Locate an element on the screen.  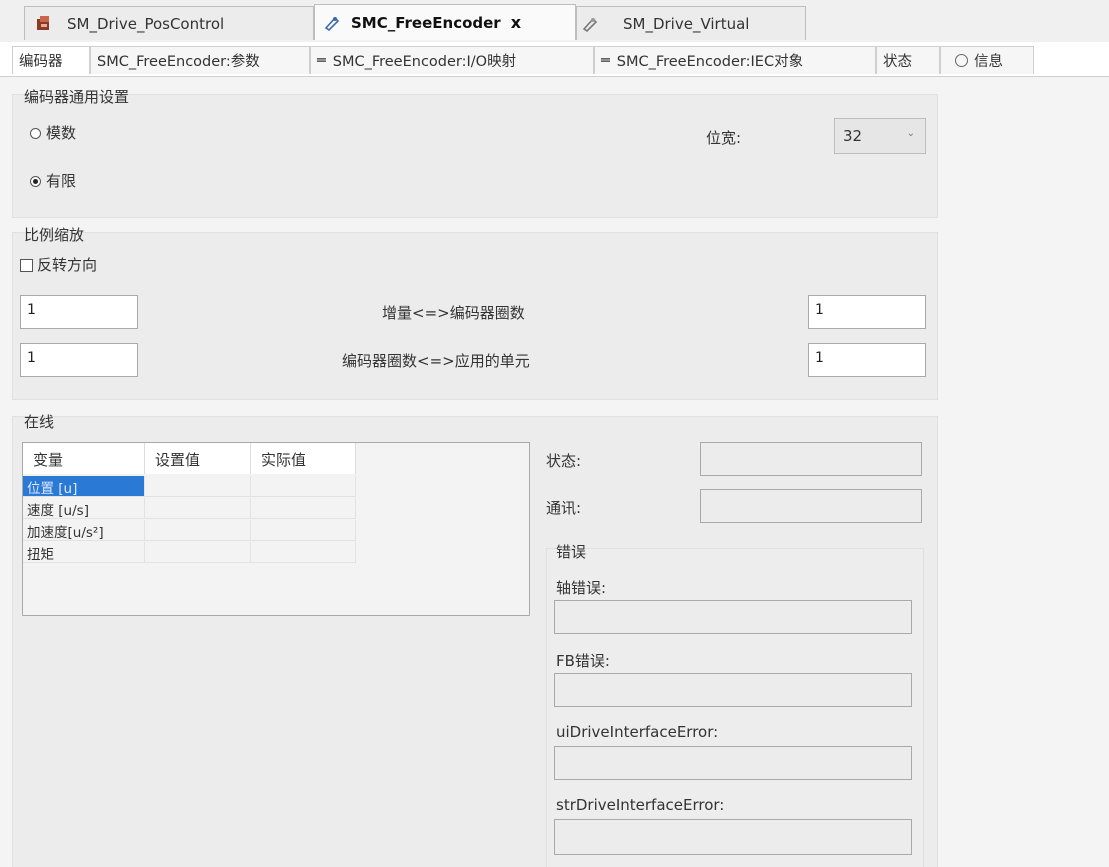
invert-direction-label: 反转方向 is located at coordinates (67, 265).